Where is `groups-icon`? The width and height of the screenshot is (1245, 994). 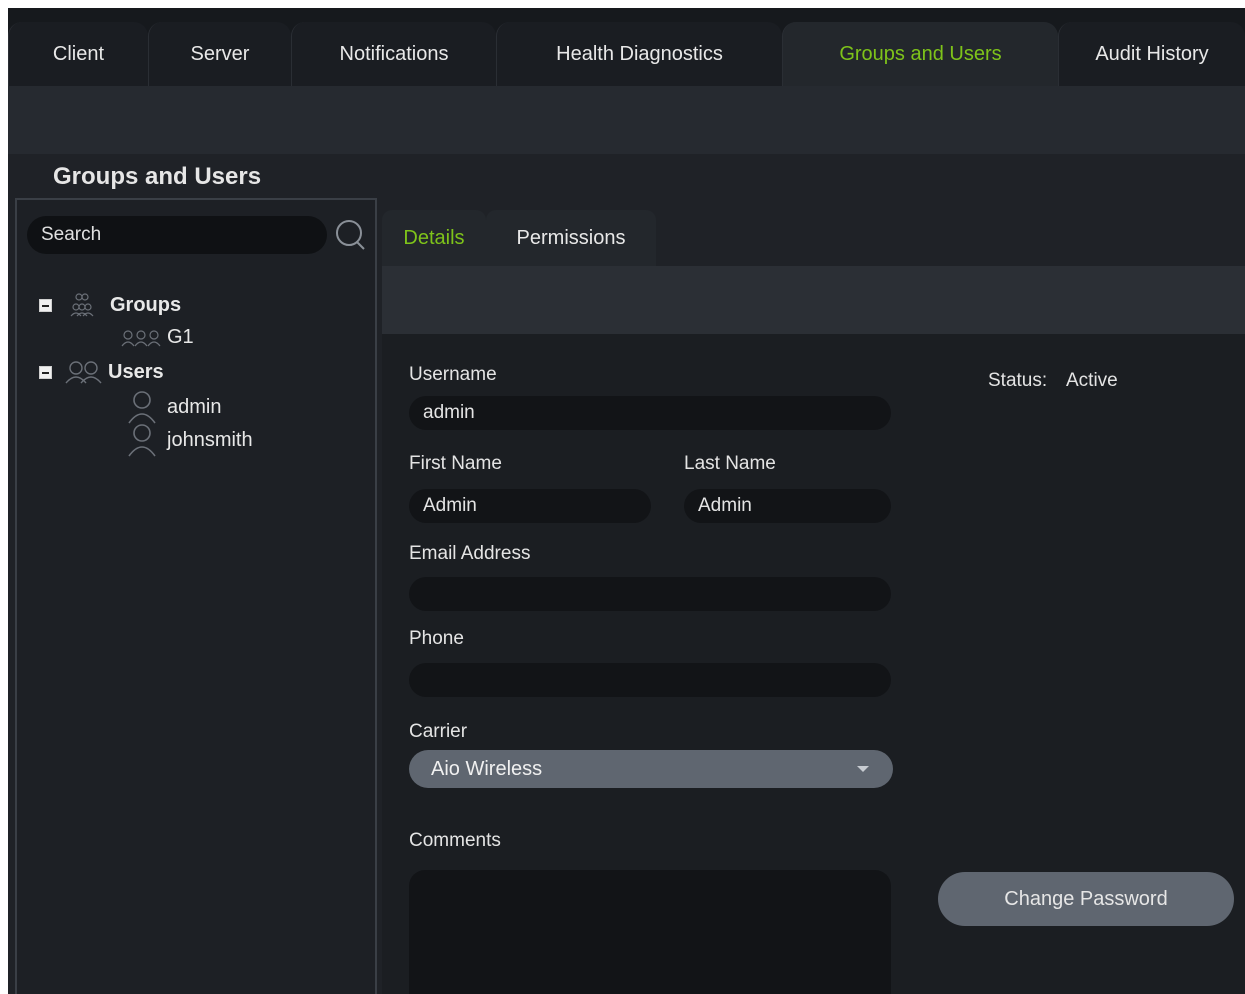 groups-icon is located at coordinates (82, 305).